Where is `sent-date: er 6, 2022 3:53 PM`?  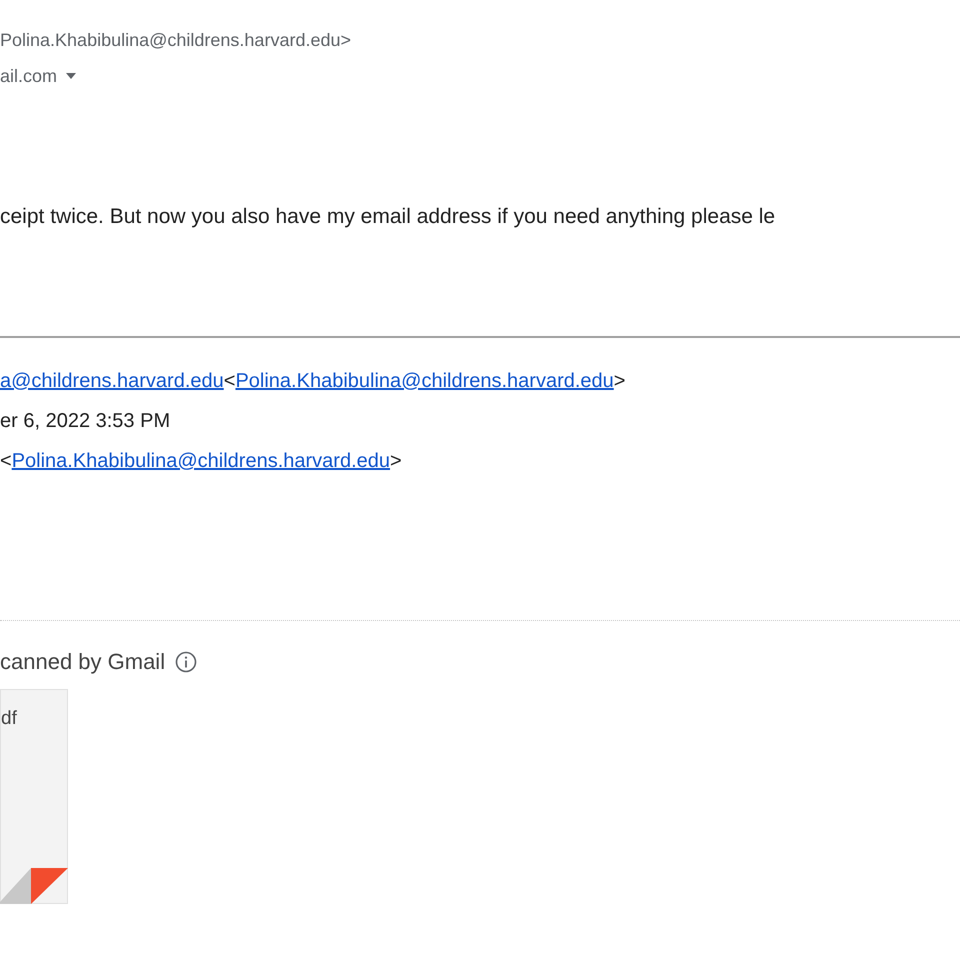
sent-date: er 6, 2022 3:53 PM is located at coordinates (85, 421).